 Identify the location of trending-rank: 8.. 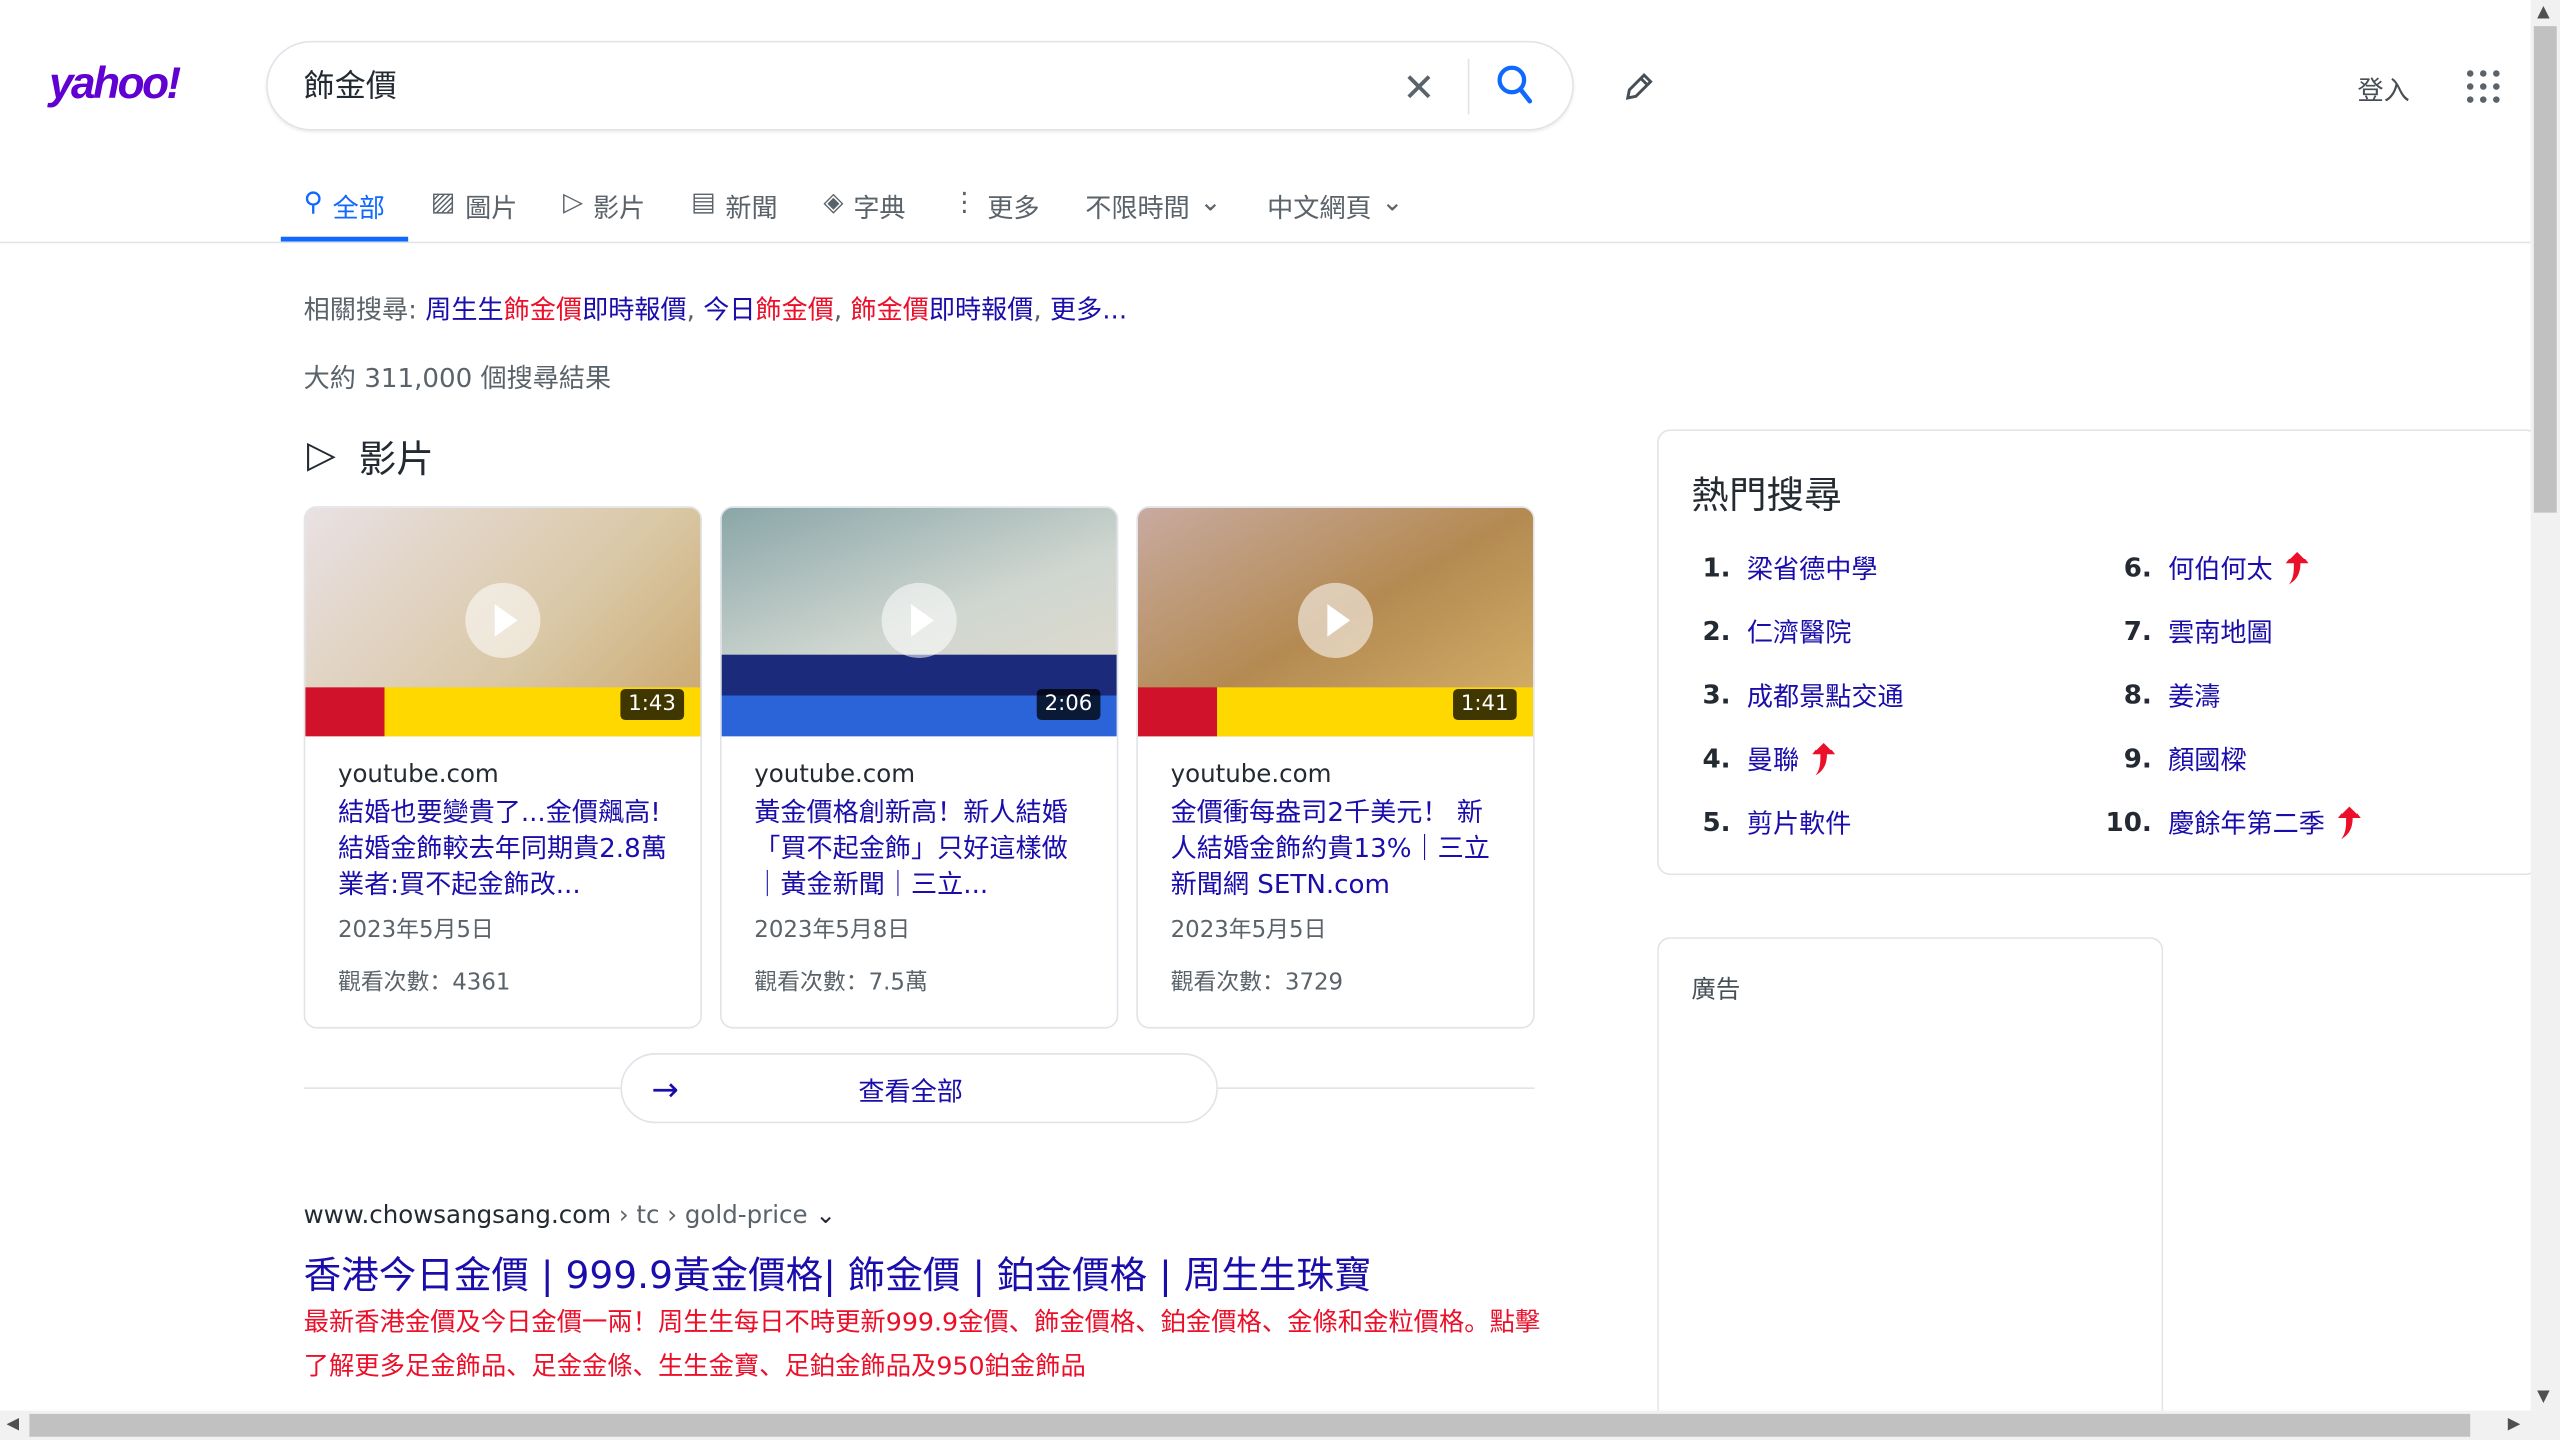
(2137, 694).